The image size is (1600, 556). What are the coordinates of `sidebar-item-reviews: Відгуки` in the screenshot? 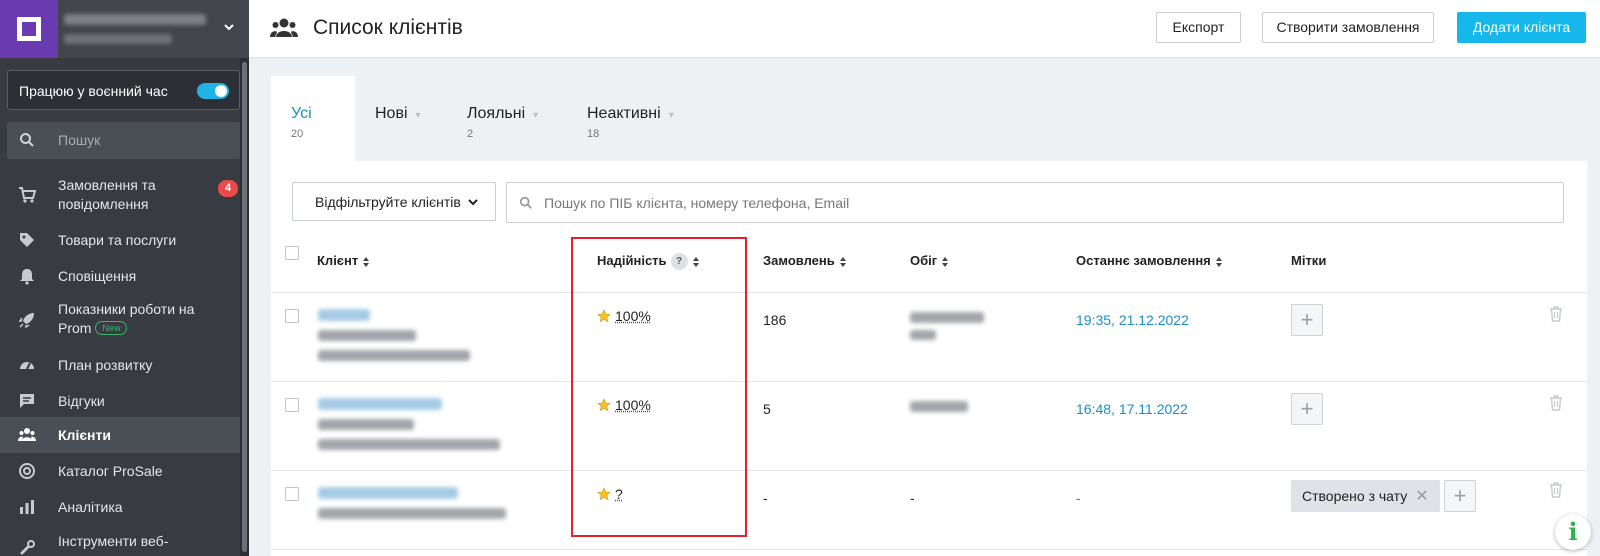 It's located at (120, 402).